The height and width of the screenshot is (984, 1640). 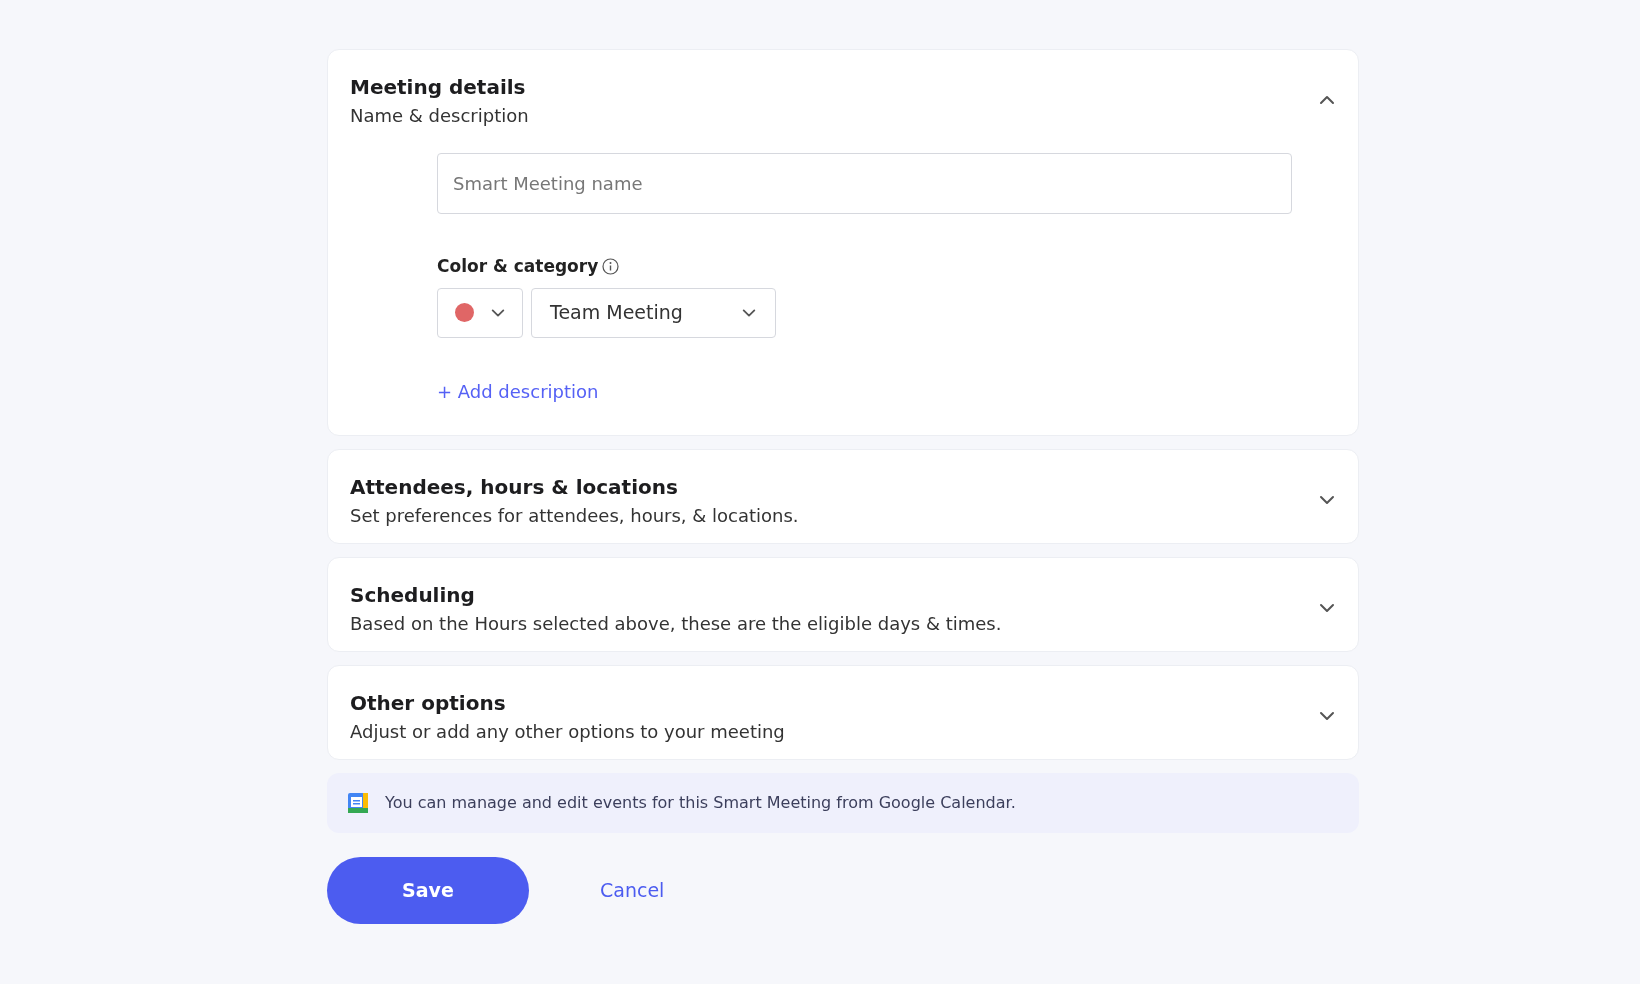 I want to click on notice-text: You can manage and edit events for this Smart Meeting from Google Calendar., so click(x=700, y=802).